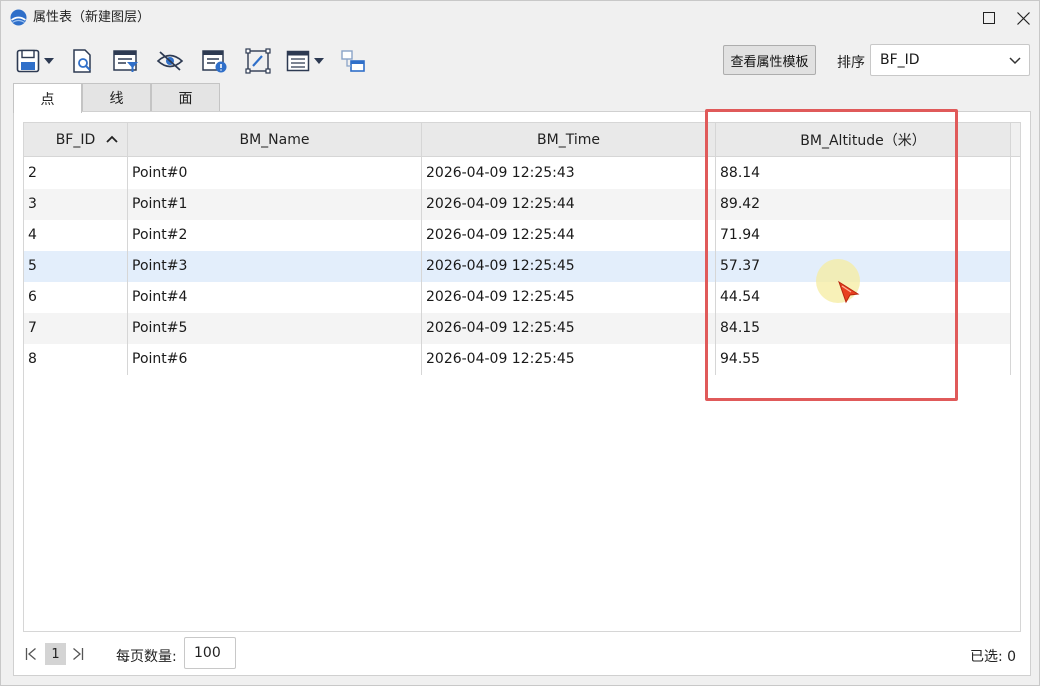 The width and height of the screenshot is (1040, 686). I want to click on cell-bm-altitude: 71.94, so click(740, 235).